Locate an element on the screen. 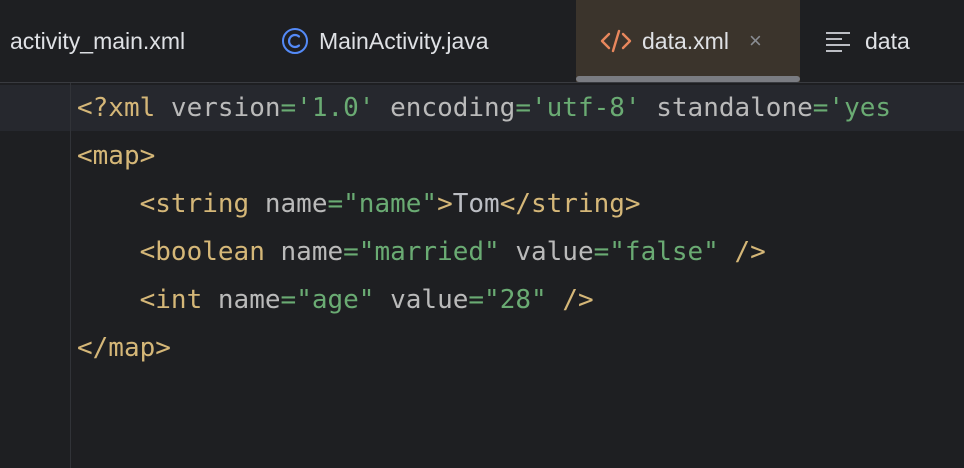 The image size is (964, 468). map-close-tag: </map> is located at coordinates (124, 348).